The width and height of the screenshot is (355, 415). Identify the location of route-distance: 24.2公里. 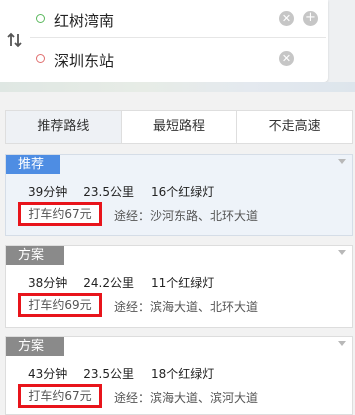
(109, 283).